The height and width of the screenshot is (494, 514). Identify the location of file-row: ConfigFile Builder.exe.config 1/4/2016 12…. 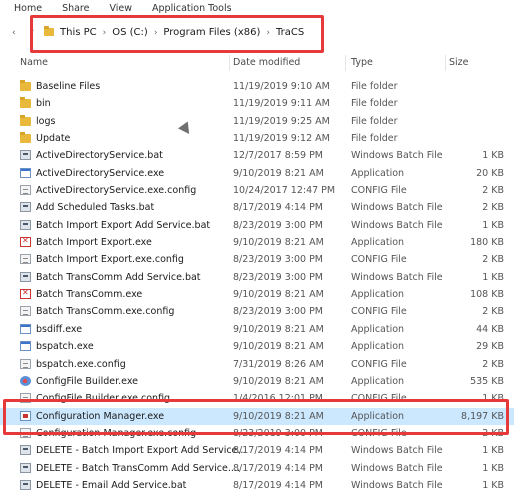
(257, 398).